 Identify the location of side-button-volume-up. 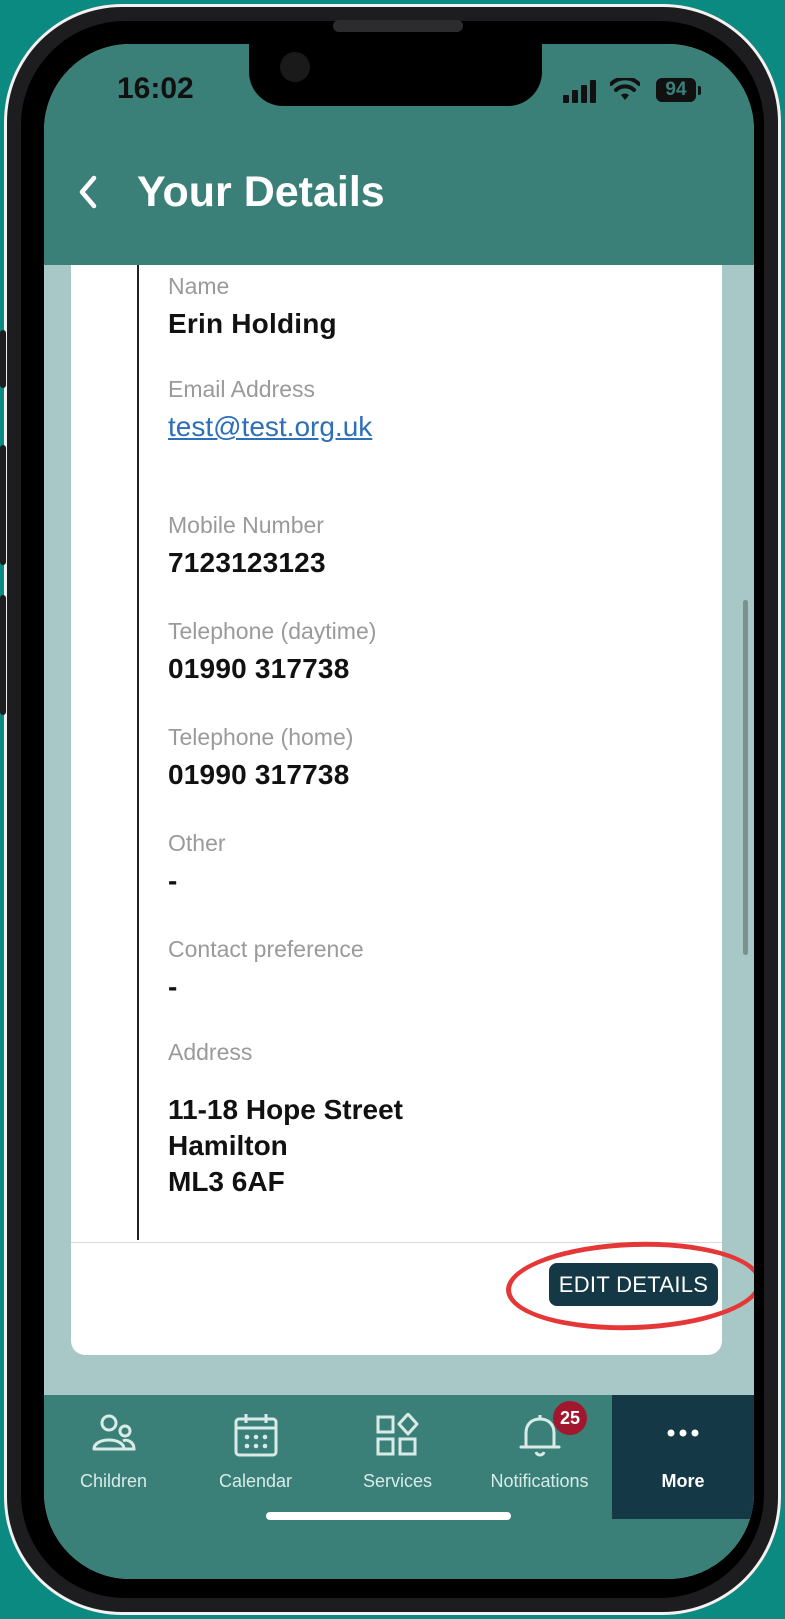
(3, 505).